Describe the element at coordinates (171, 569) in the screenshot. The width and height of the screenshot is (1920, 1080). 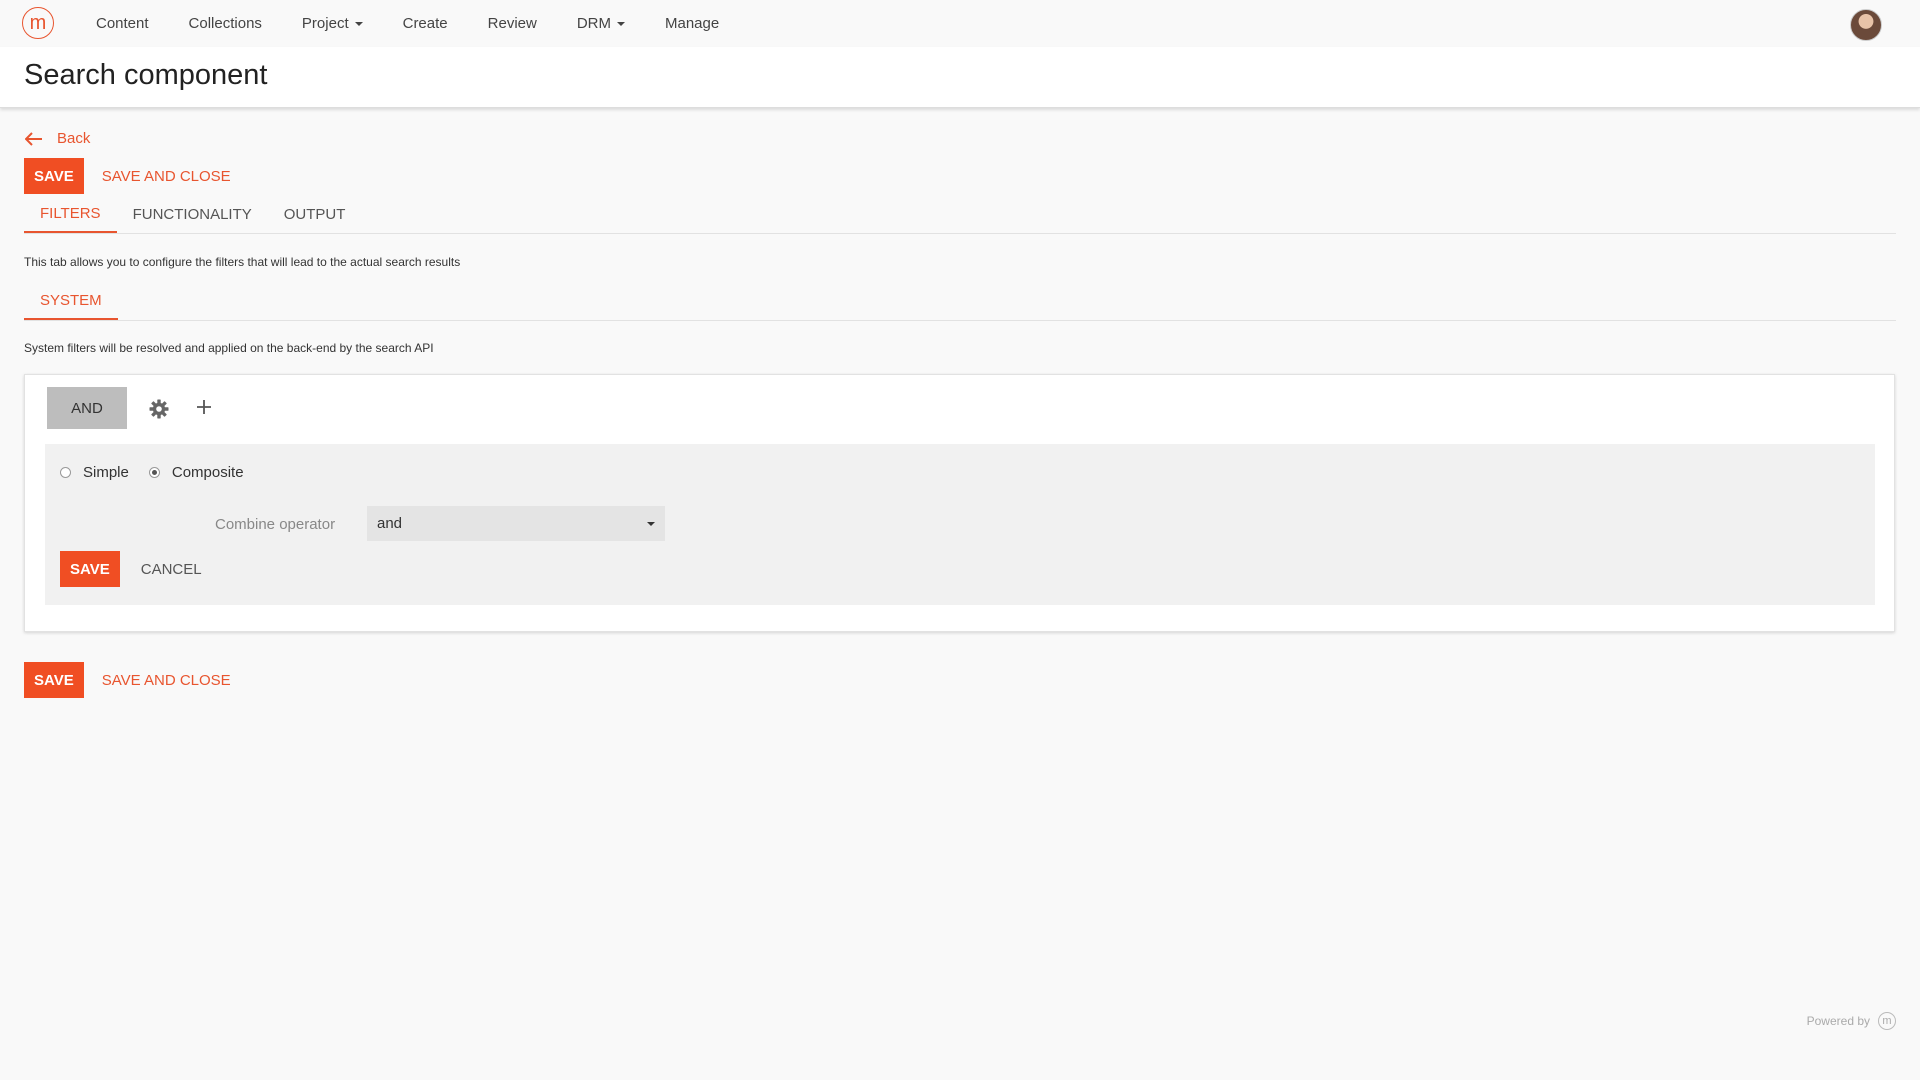
I see `editor-cancel-button: CANCEL` at that location.